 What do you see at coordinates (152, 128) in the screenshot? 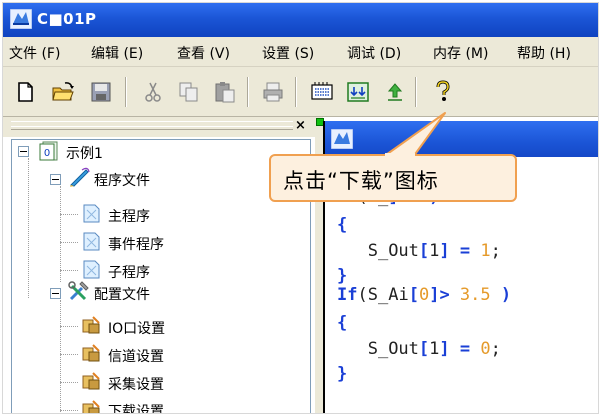
I see `panel-grip` at bounding box center [152, 128].